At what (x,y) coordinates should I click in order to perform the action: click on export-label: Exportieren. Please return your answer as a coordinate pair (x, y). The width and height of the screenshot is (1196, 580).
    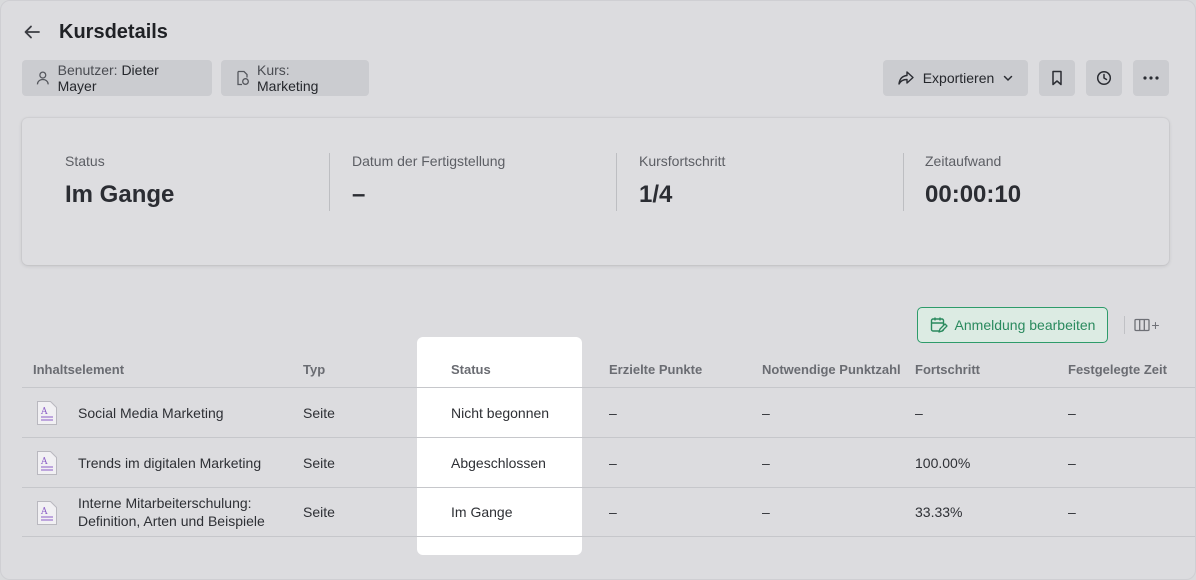
    Looking at the image, I should click on (958, 78).